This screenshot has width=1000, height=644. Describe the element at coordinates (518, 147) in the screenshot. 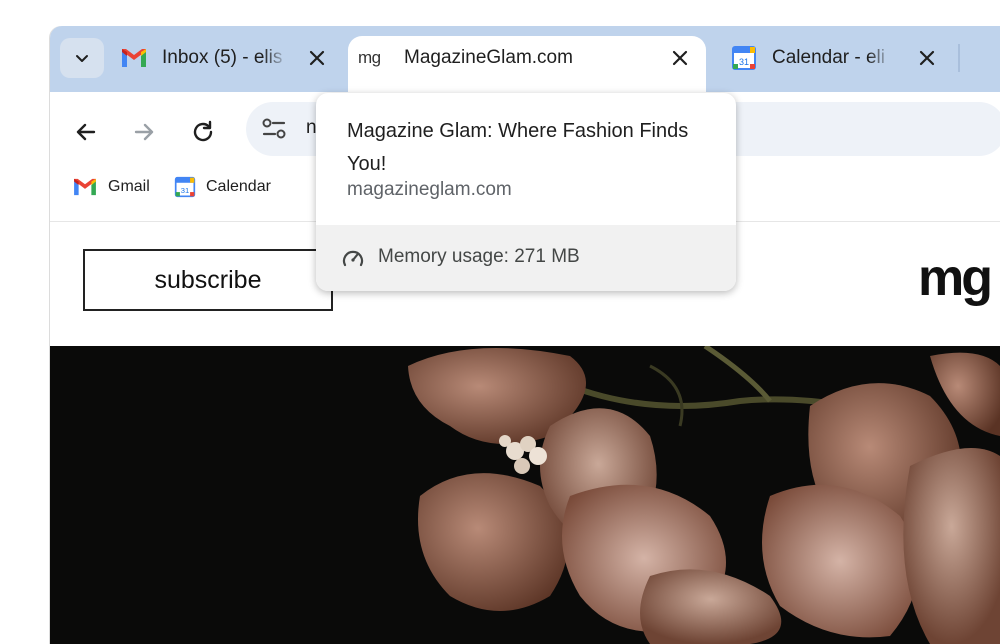

I see `hover-card-title: Magazine Glam: Where Fashion Finds You!` at that location.